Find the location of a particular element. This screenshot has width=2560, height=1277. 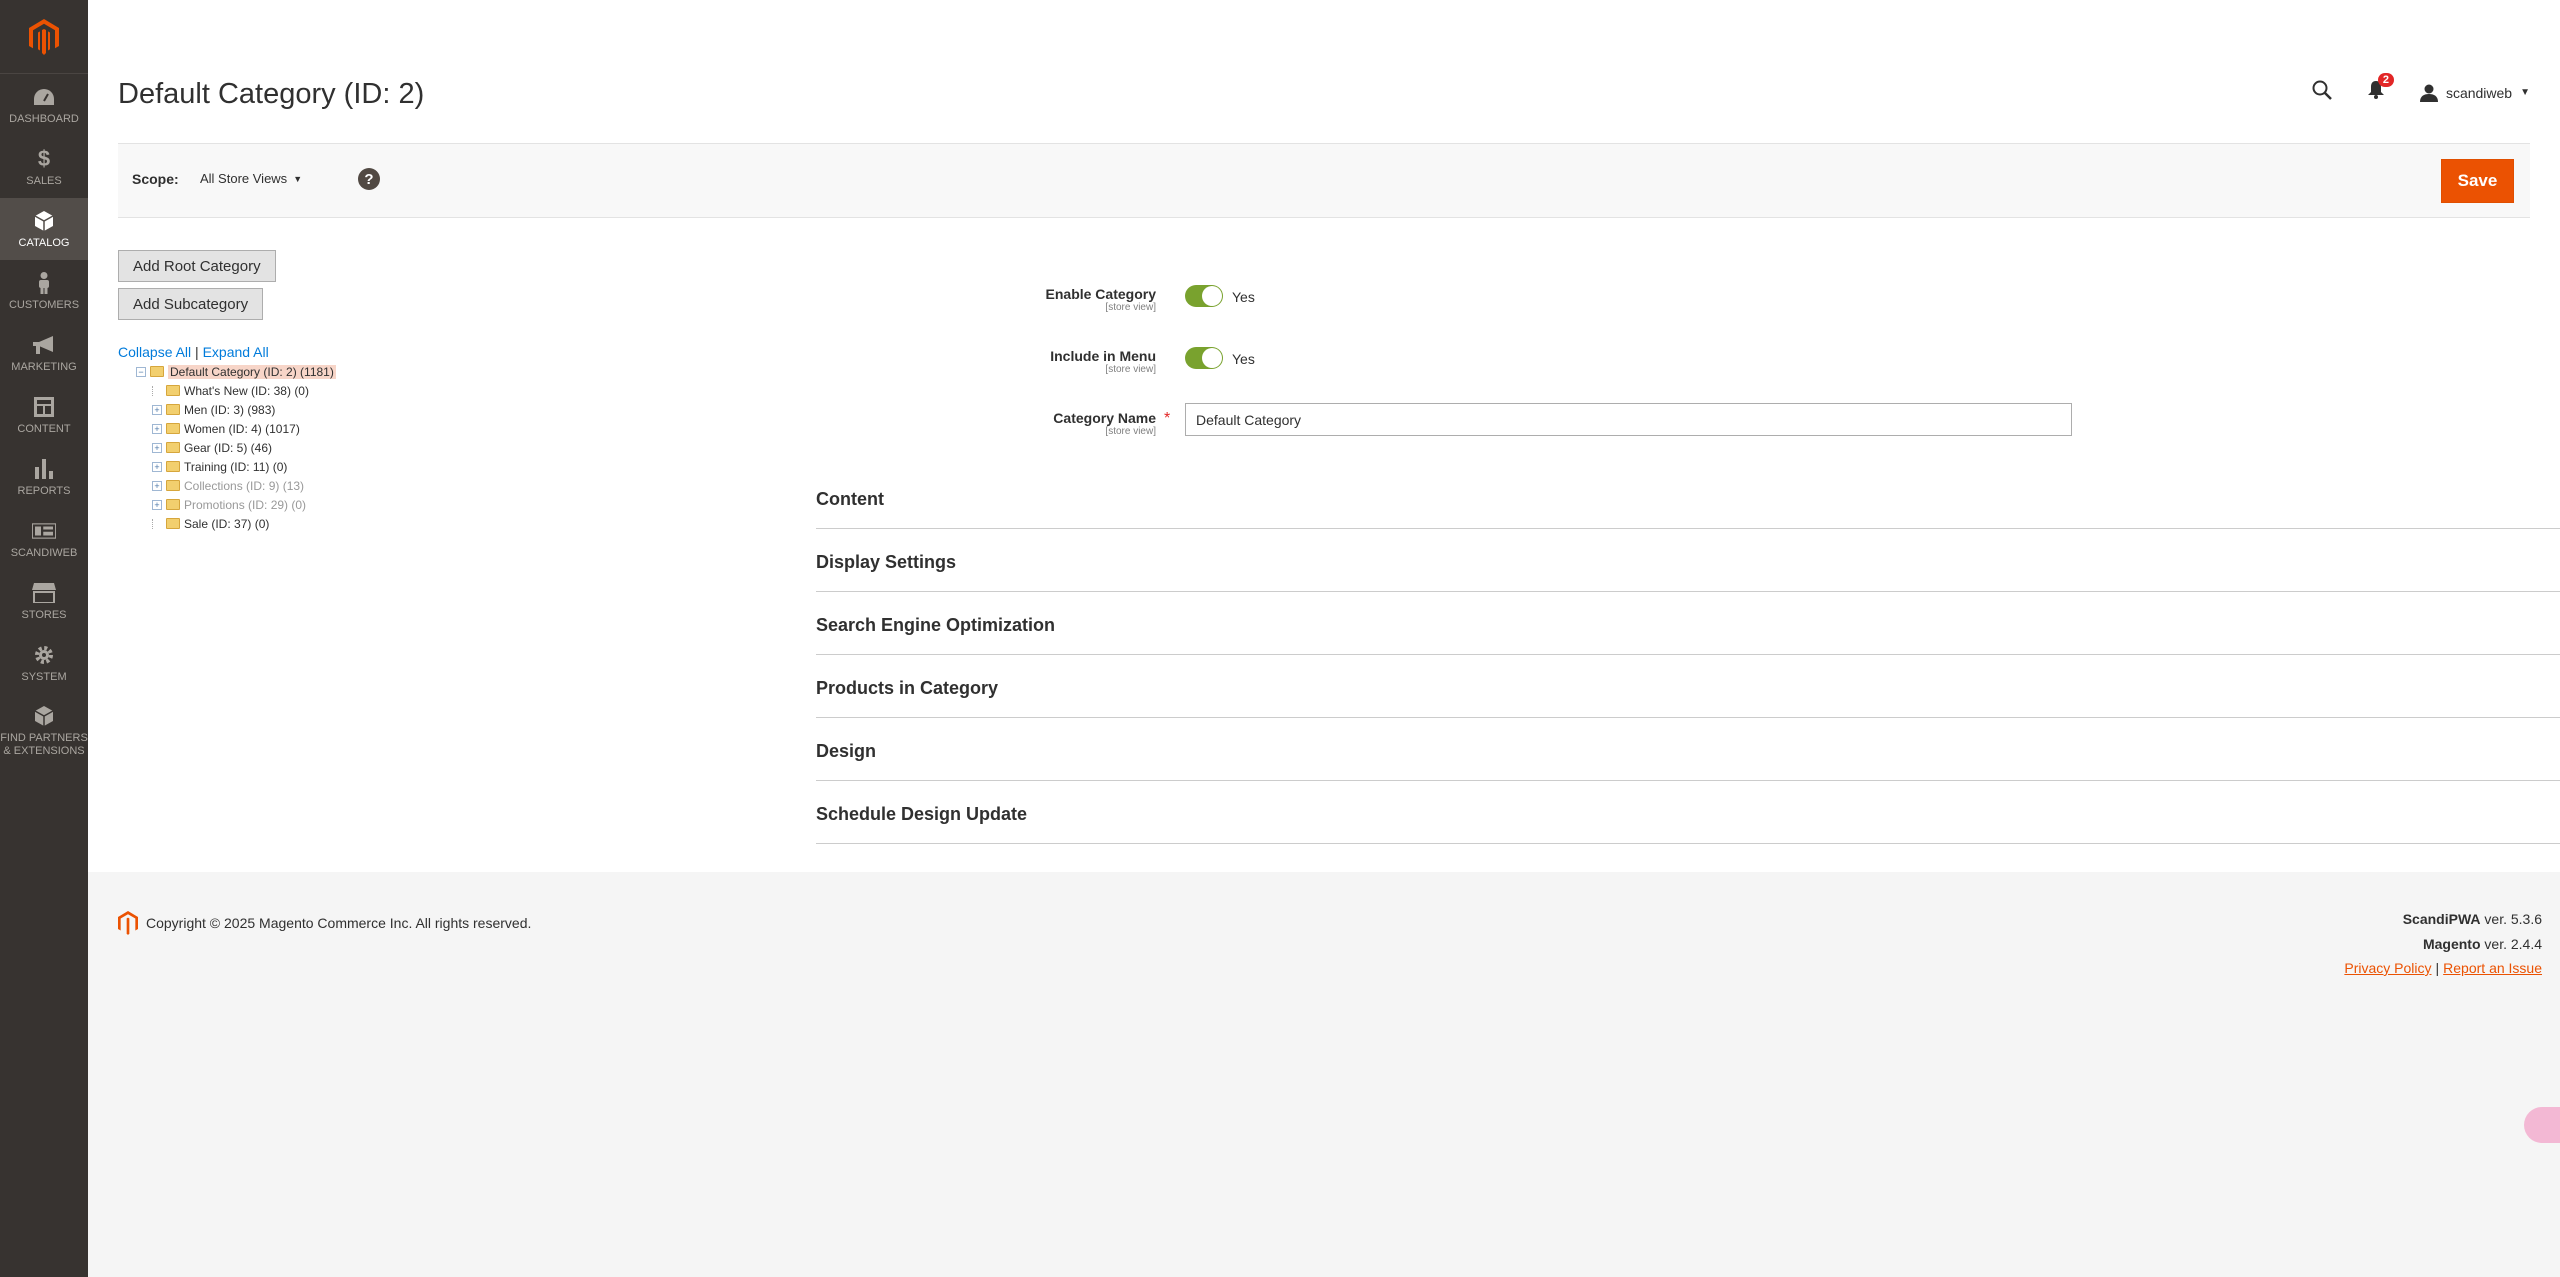

category-name-label: Category Name [store view] is located at coordinates (1072, 423).